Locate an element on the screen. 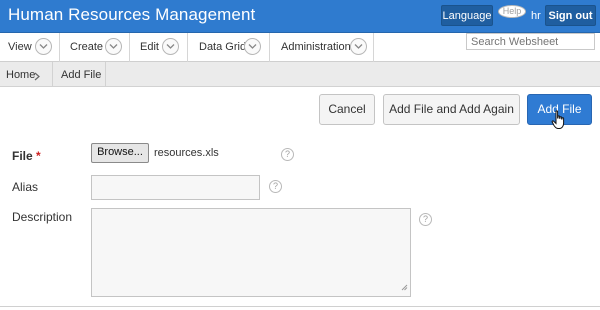  language-button: Language is located at coordinates (467, 15).